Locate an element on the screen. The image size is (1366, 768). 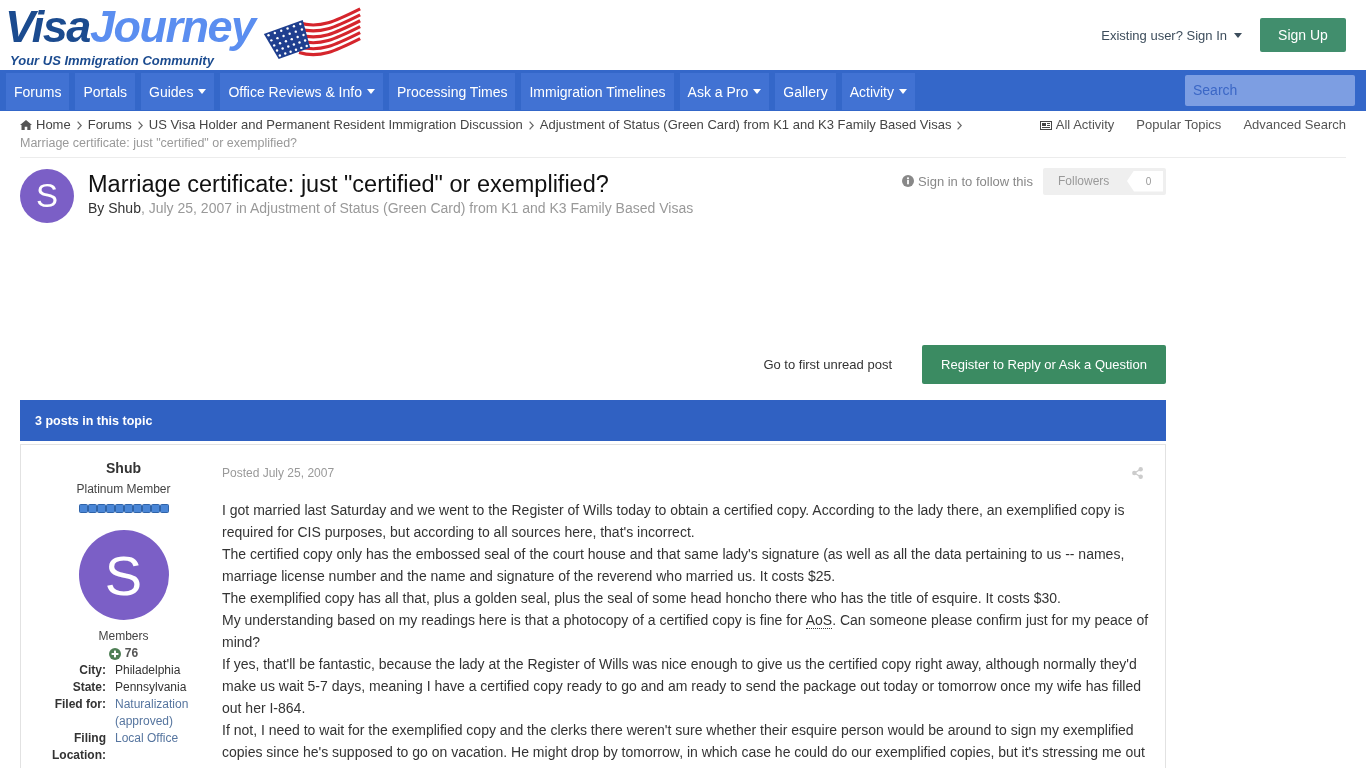
profile-field-label: Filing Location: is located at coordinates (78, 747).